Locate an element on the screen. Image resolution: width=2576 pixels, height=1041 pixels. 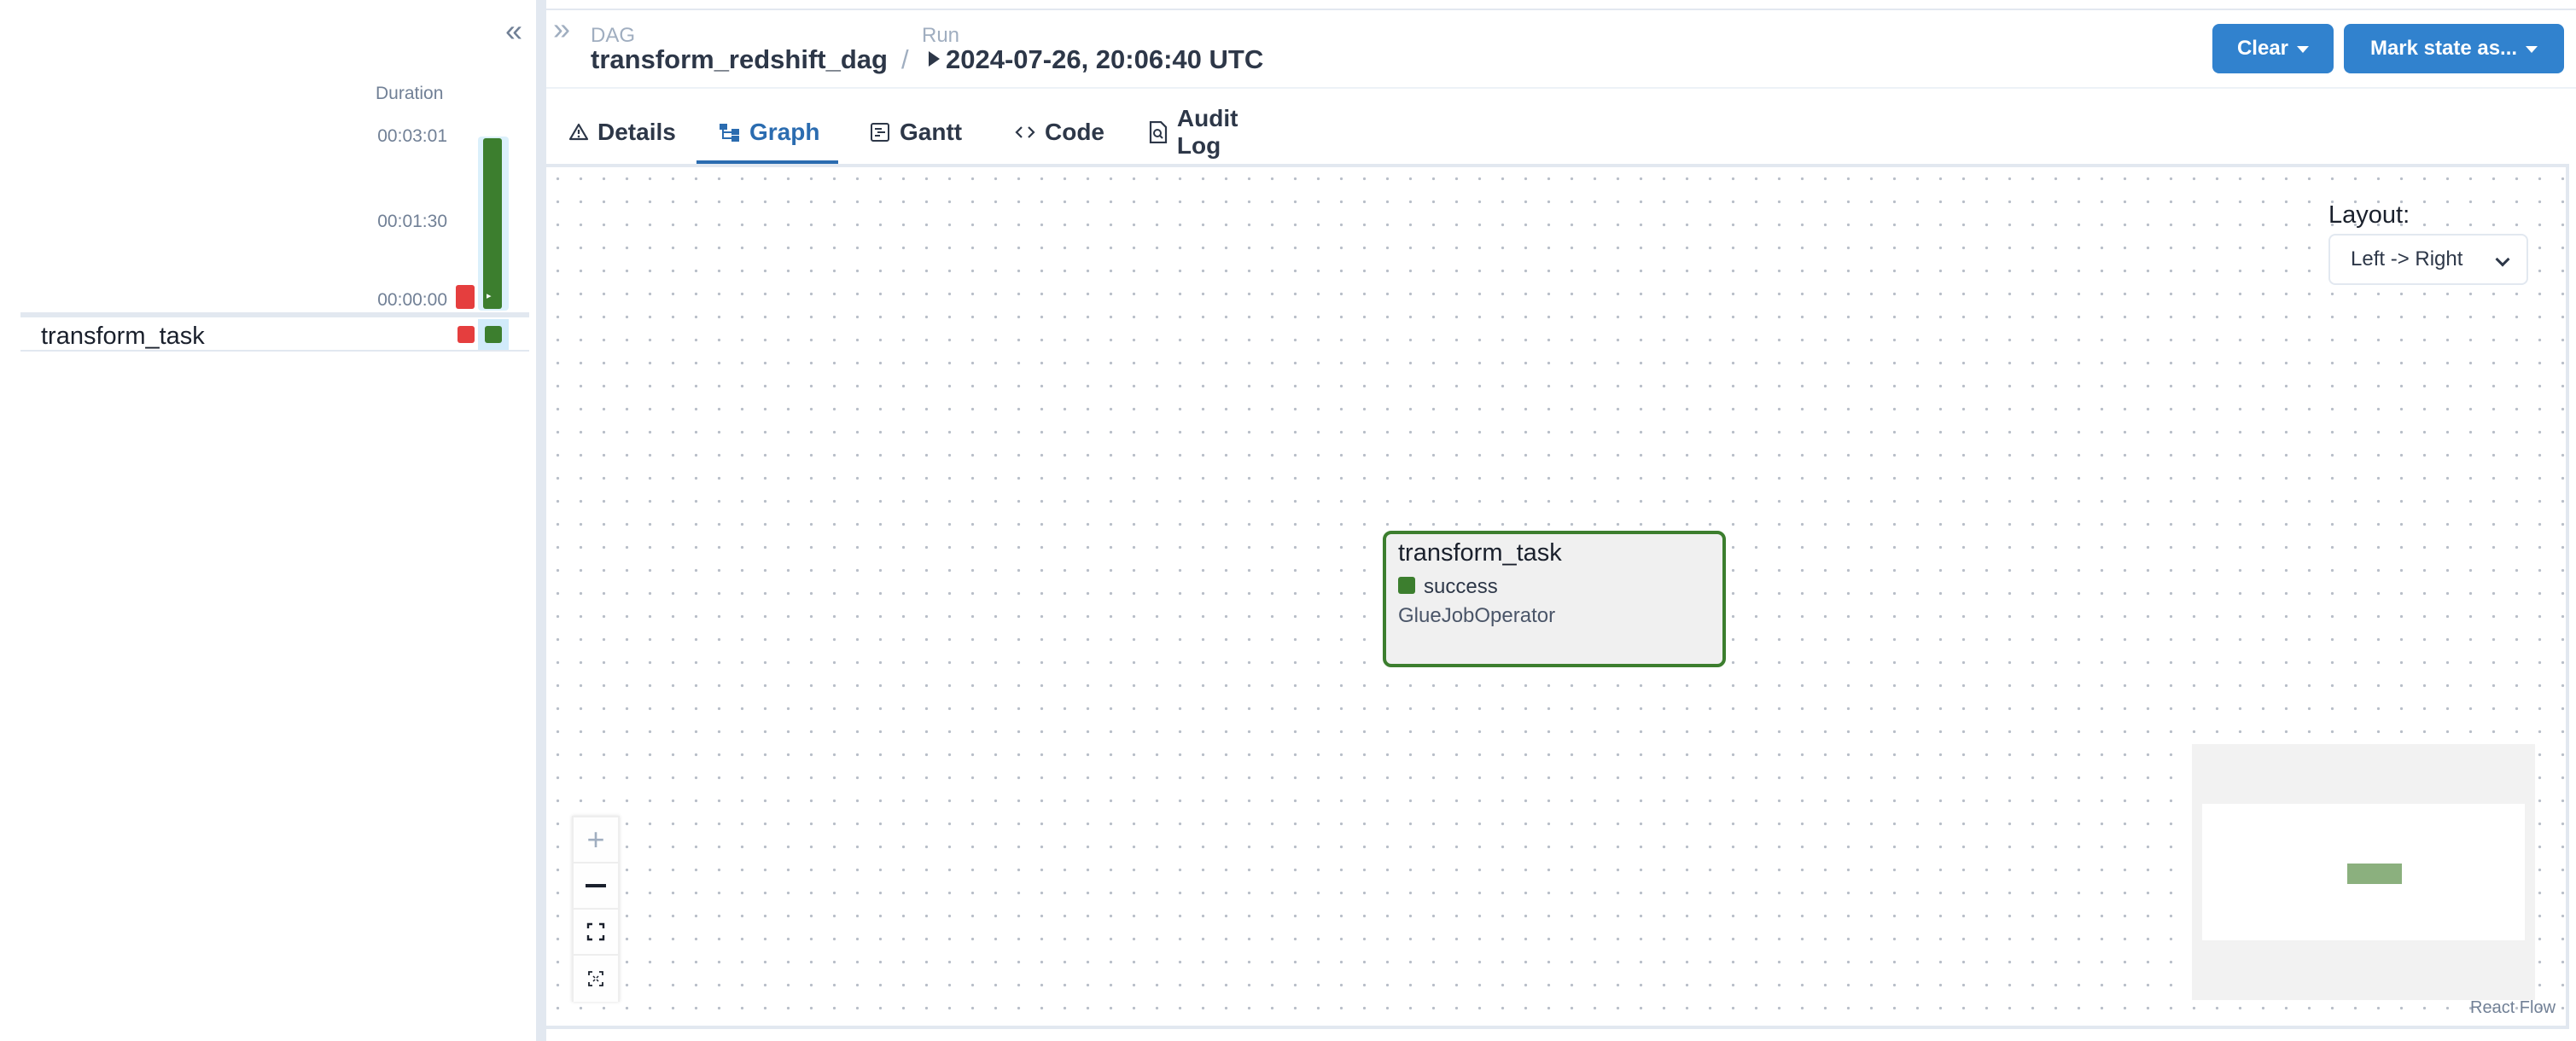
run-duration-bar-success is located at coordinates (492, 223).